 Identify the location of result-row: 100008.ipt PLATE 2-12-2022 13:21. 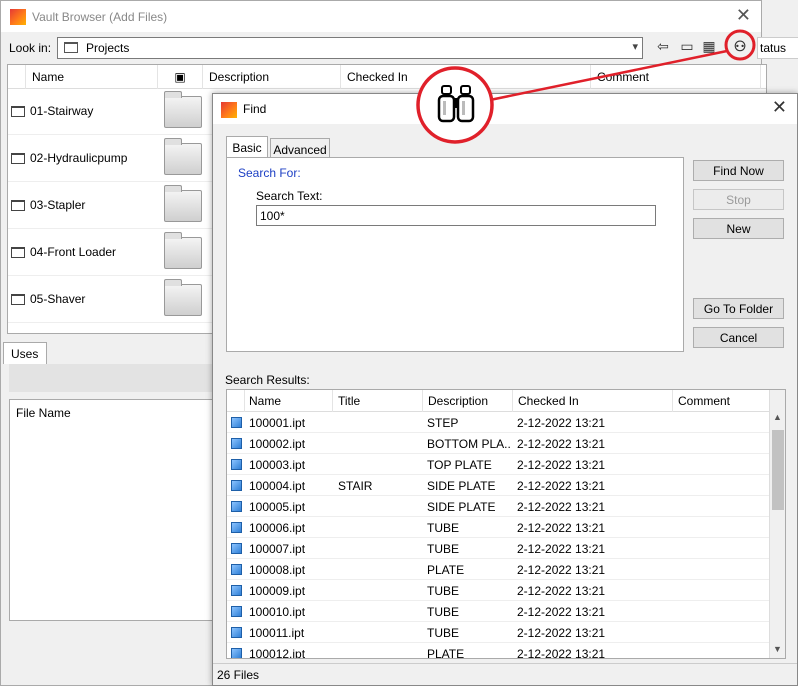
(498, 569).